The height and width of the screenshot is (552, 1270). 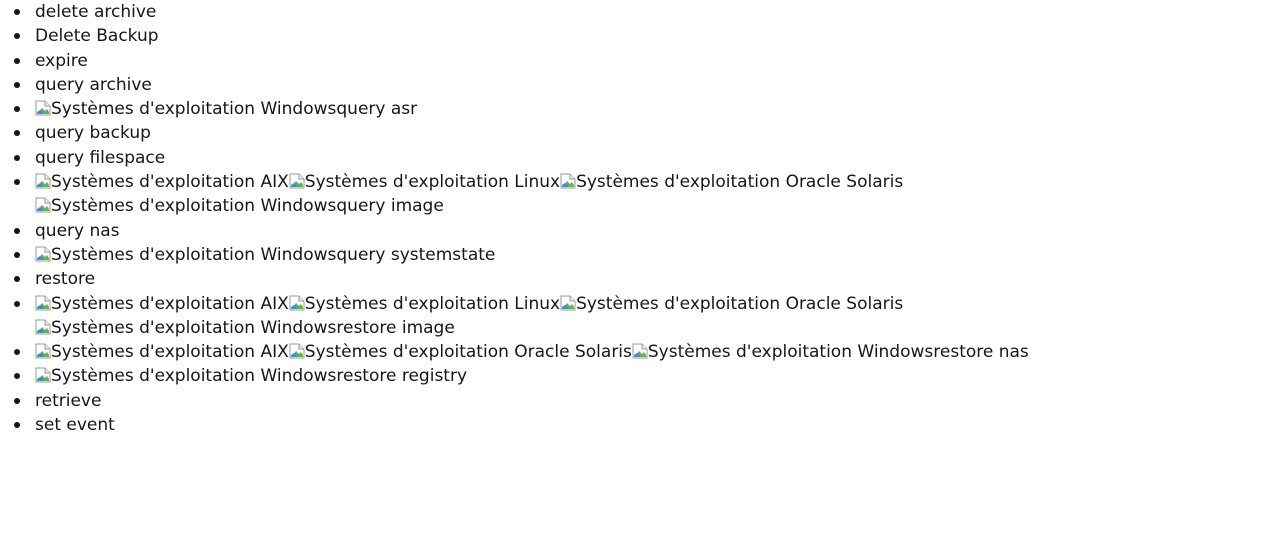 What do you see at coordinates (416, 254) in the screenshot?
I see `command-name: query systemstate` at bounding box center [416, 254].